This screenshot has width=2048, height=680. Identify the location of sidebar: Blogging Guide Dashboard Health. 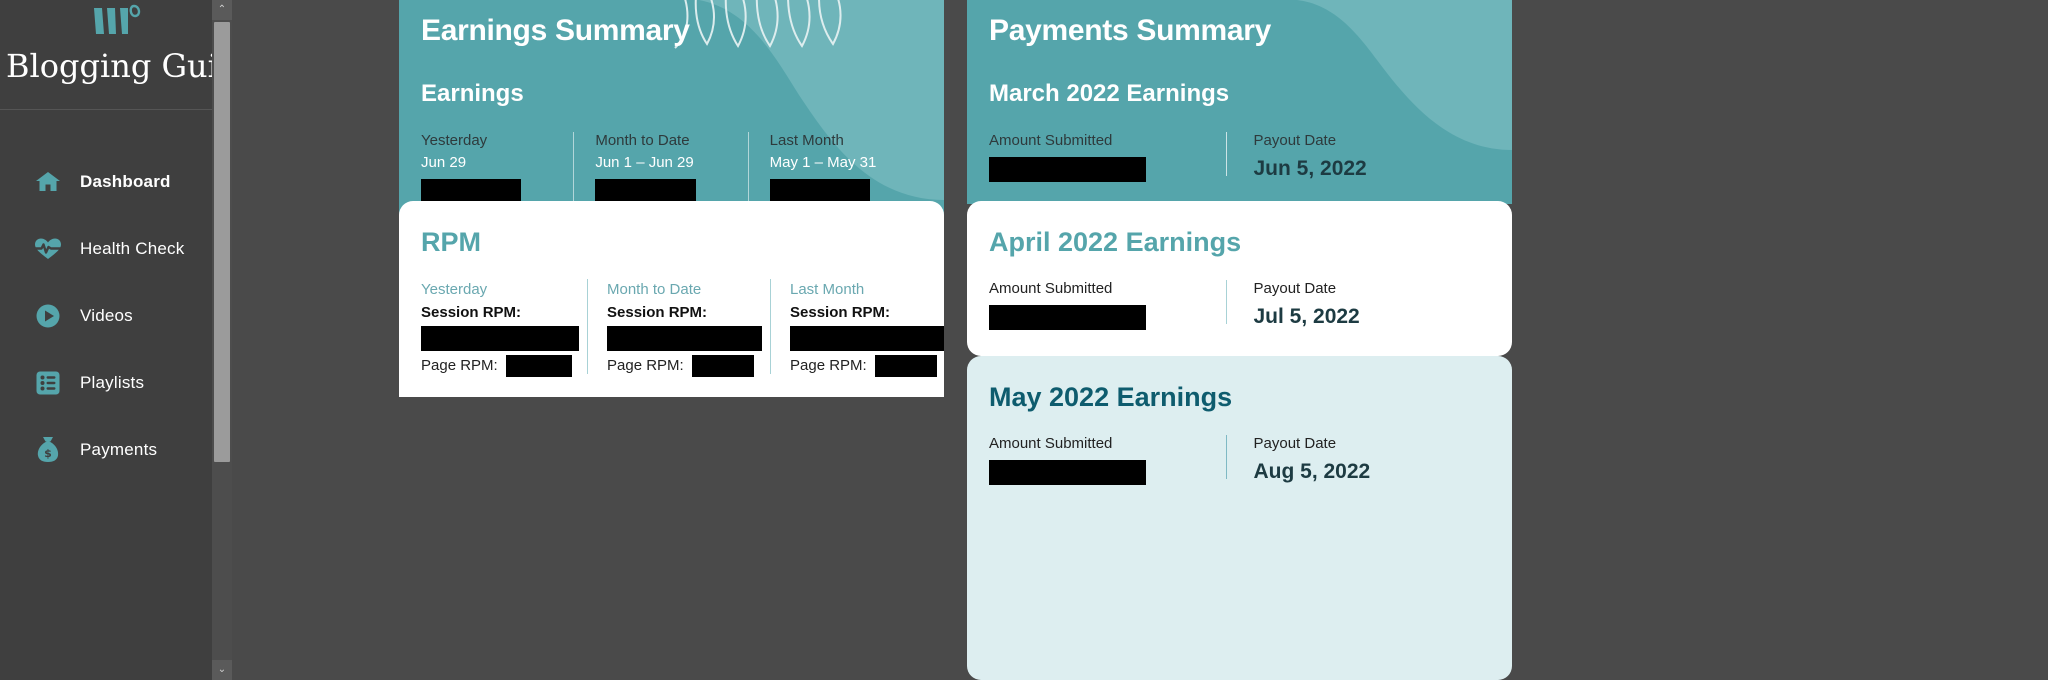
(116, 340).